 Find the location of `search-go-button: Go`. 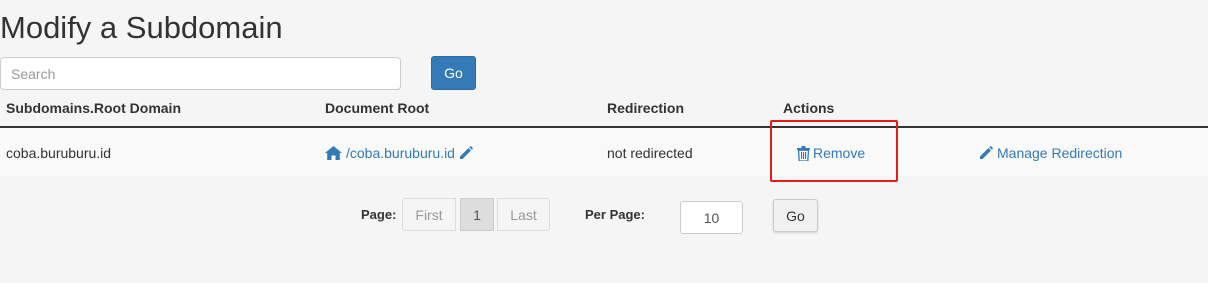

search-go-button: Go is located at coordinates (453, 73).